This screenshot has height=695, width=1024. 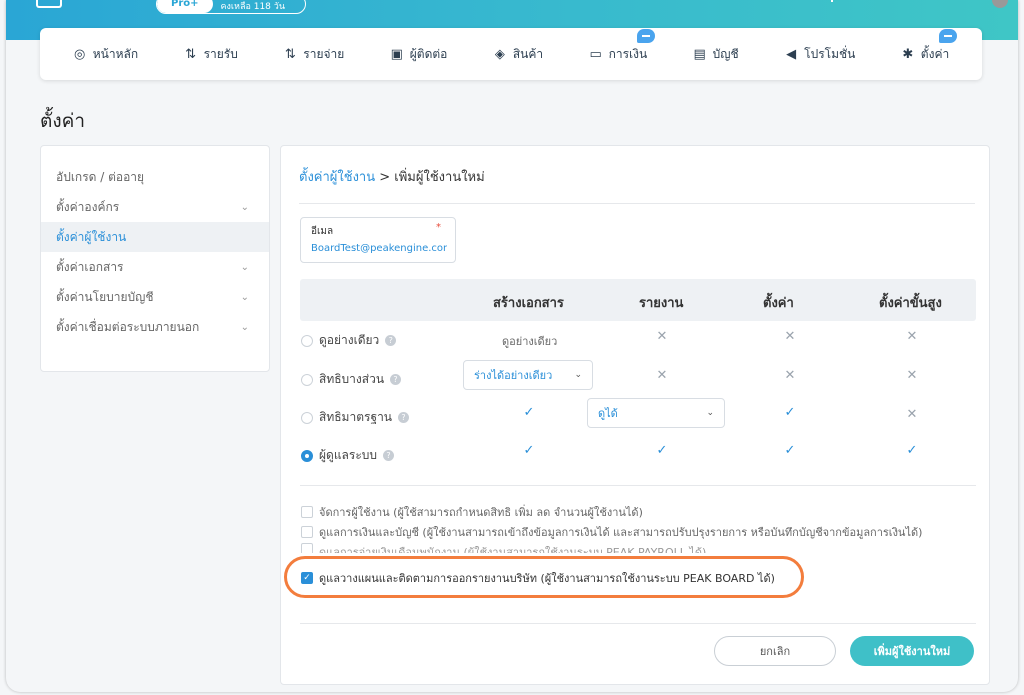 I want to click on nav-item-2: ⇅ รายจ่าย, so click(x=313, y=54).